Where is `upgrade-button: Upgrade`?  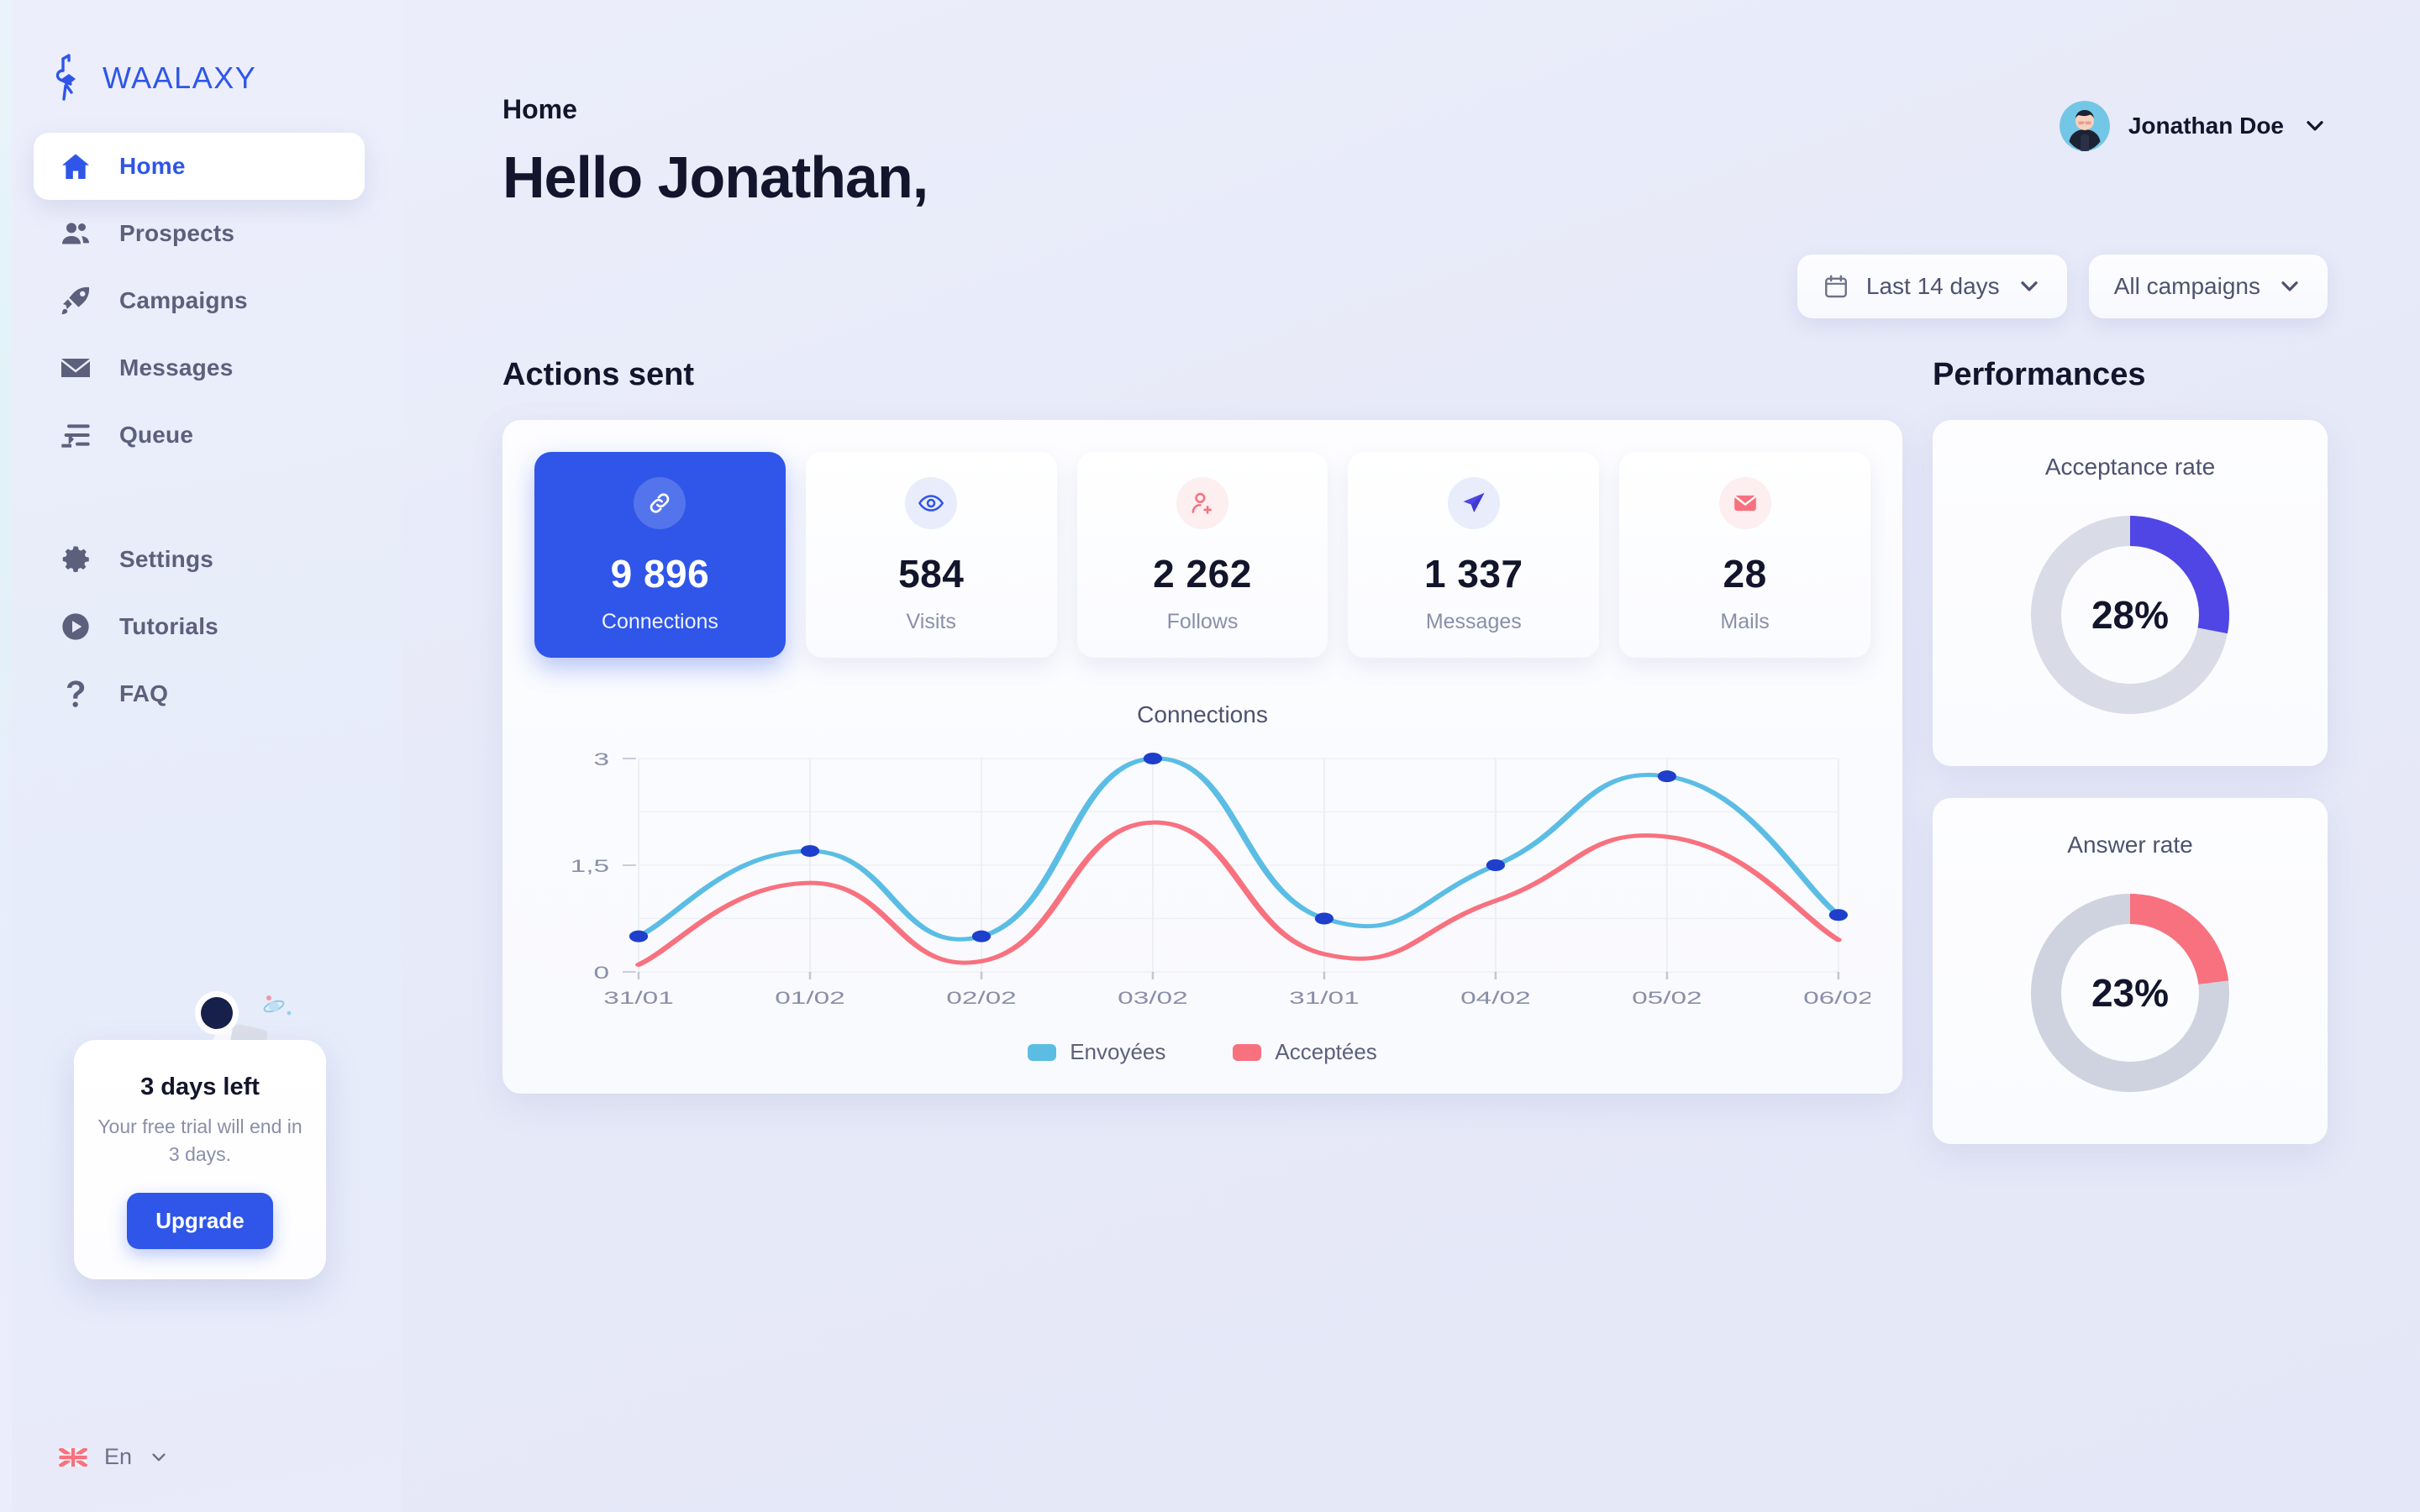 upgrade-button: Upgrade is located at coordinates (200, 1220).